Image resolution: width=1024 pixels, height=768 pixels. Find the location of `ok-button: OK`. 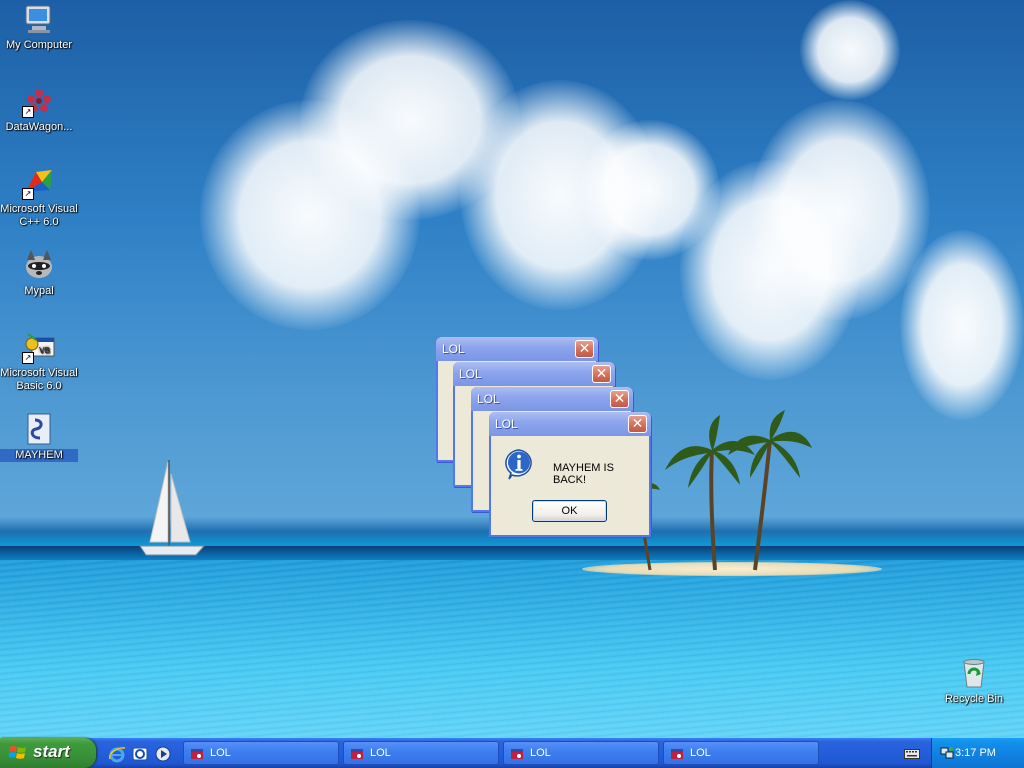

ok-button: OK is located at coordinates (569, 511).